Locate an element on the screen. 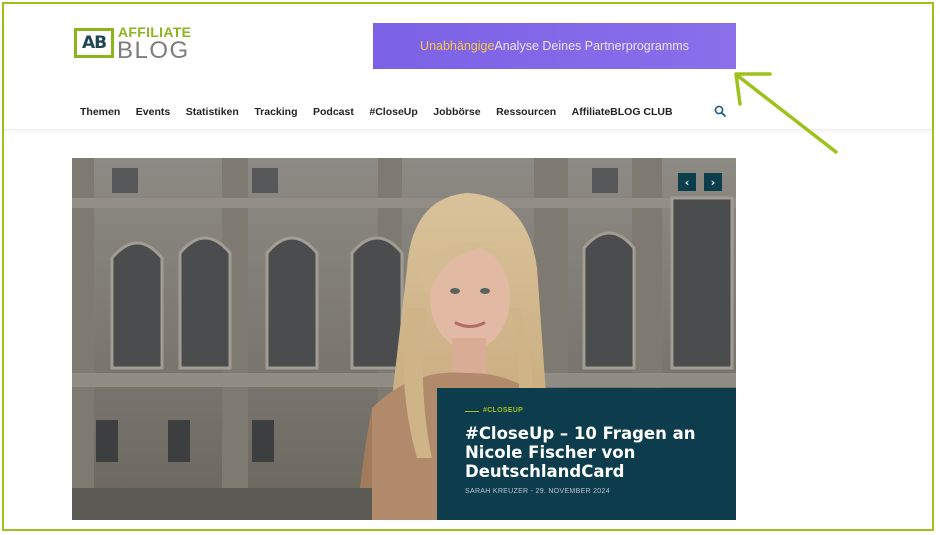 The image size is (940, 535). nav-item-podcast: Podcast is located at coordinates (333, 115).